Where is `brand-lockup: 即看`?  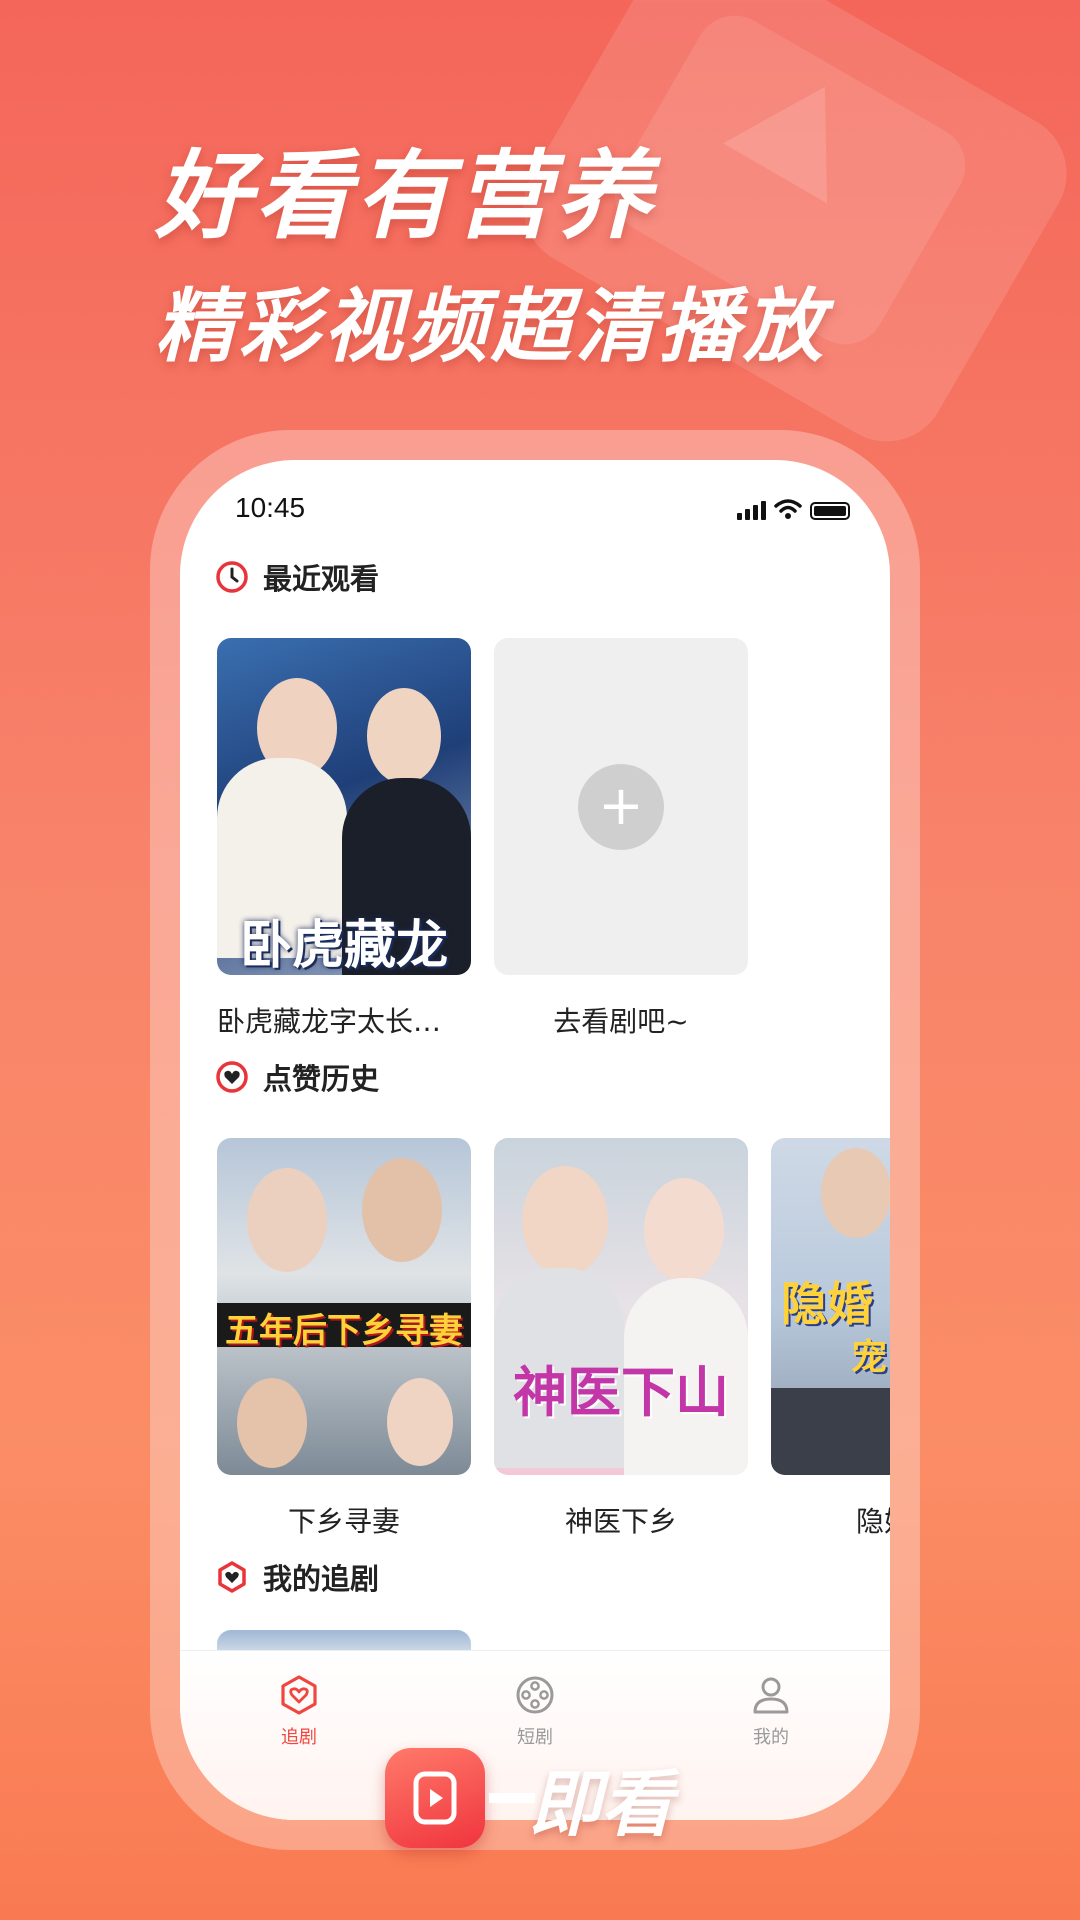
brand-lockup: 即看 is located at coordinates (529, 1797).